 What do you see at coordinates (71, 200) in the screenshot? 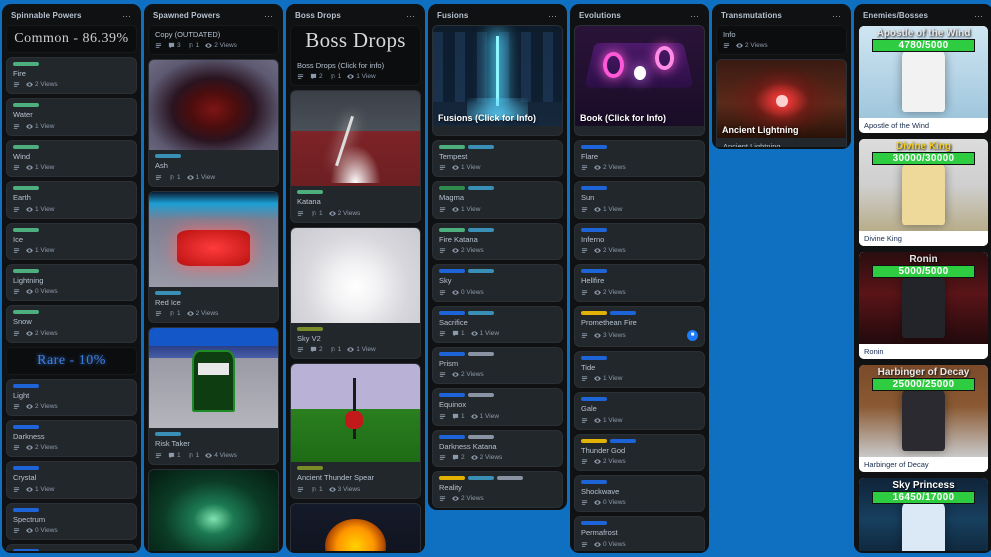
I see `card: Earth 1 View` at bounding box center [71, 200].